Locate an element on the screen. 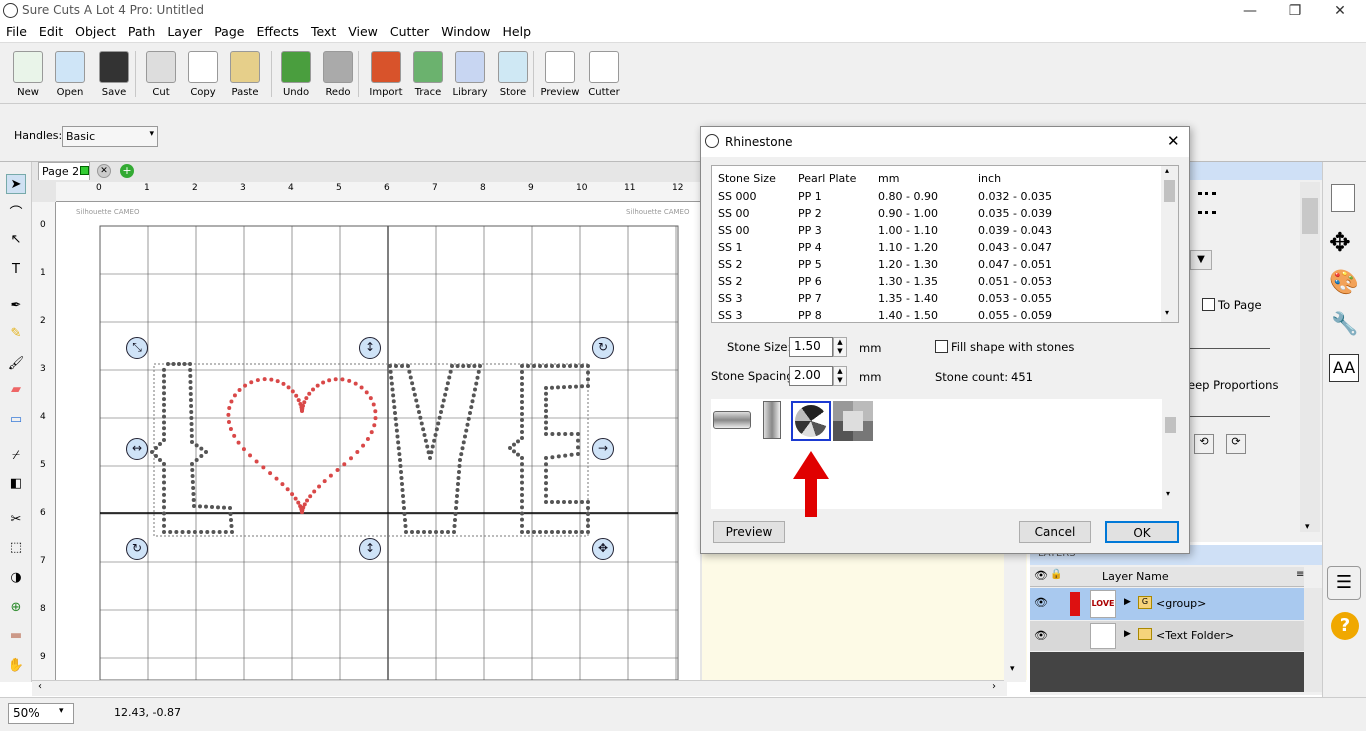  table-row: SS 2 PP 5 1.20 - 1.30 0.047 - 0.051 is located at coordinates (898, 266).